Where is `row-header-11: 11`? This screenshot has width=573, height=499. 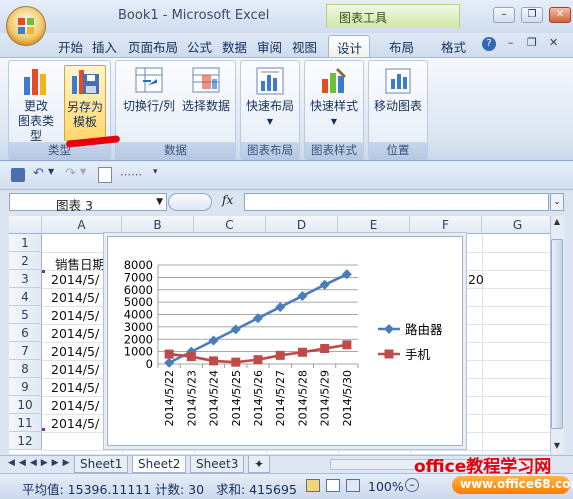
row-header-11: 11 is located at coordinates (25, 423).